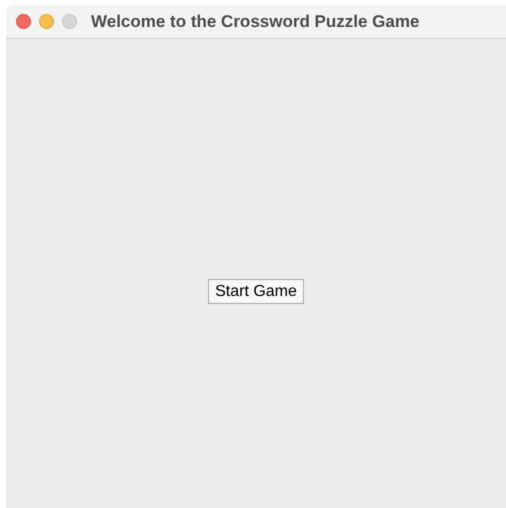 The image size is (506, 508). Describe the element at coordinates (255, 21) in the screenshot. I see `window-title: Welcome to the Crossword Puzzle Game` at that location.